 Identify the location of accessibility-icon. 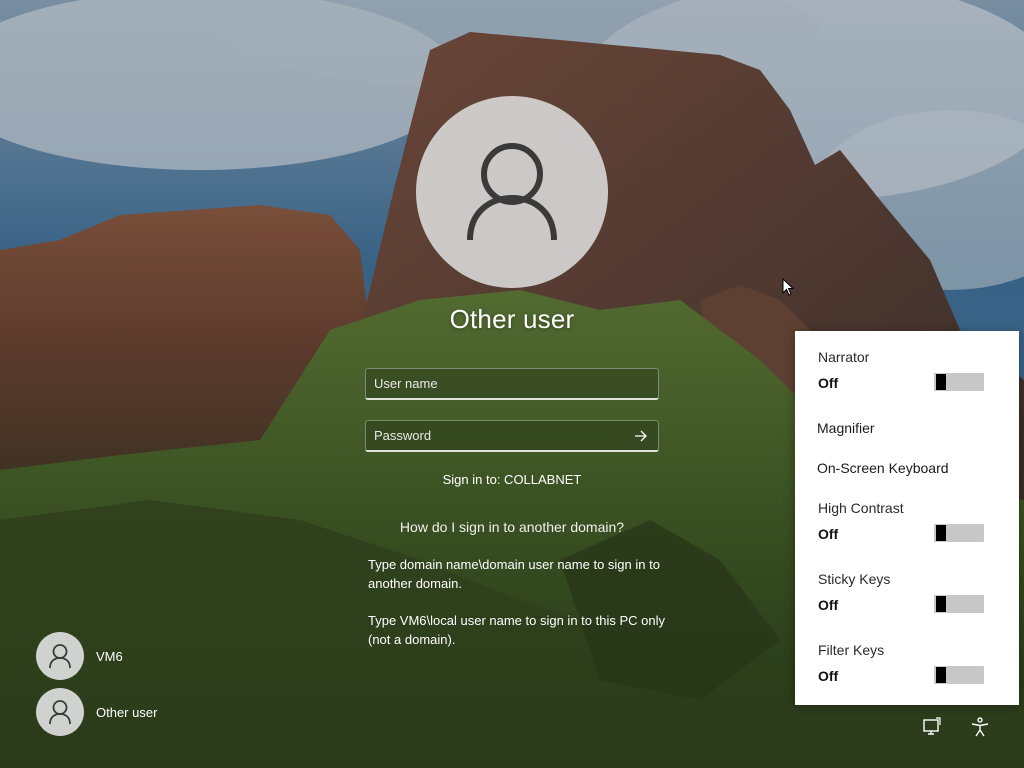
(980, 727).